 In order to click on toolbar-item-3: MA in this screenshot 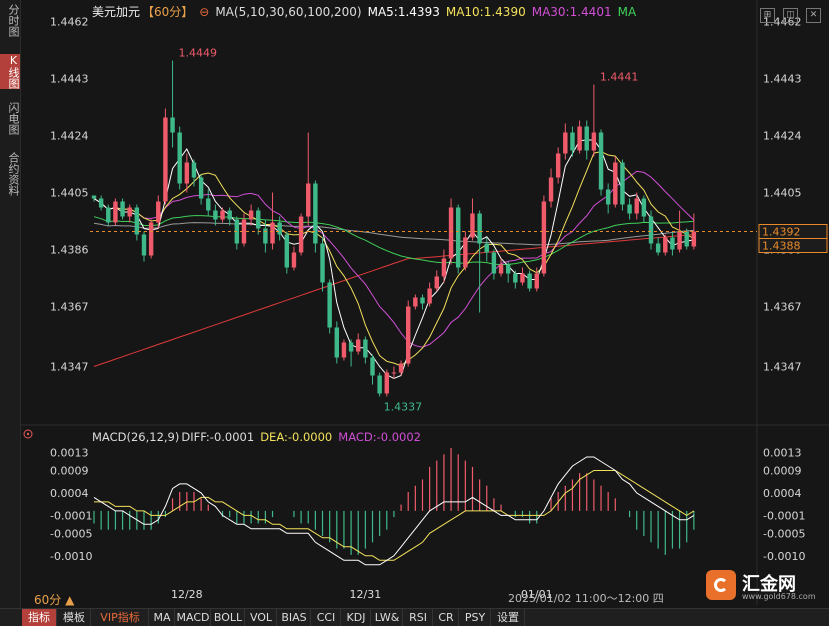, I will do `click(162, 617)`.